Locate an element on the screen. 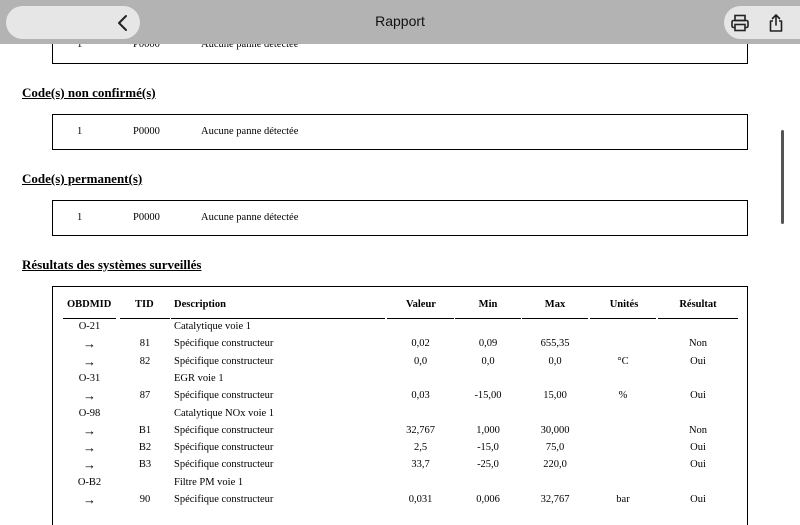 This screenshot has height=525, width=800. table-row: O-98 Catalytique NOx voie 1 is located at coordinates (401, 416).